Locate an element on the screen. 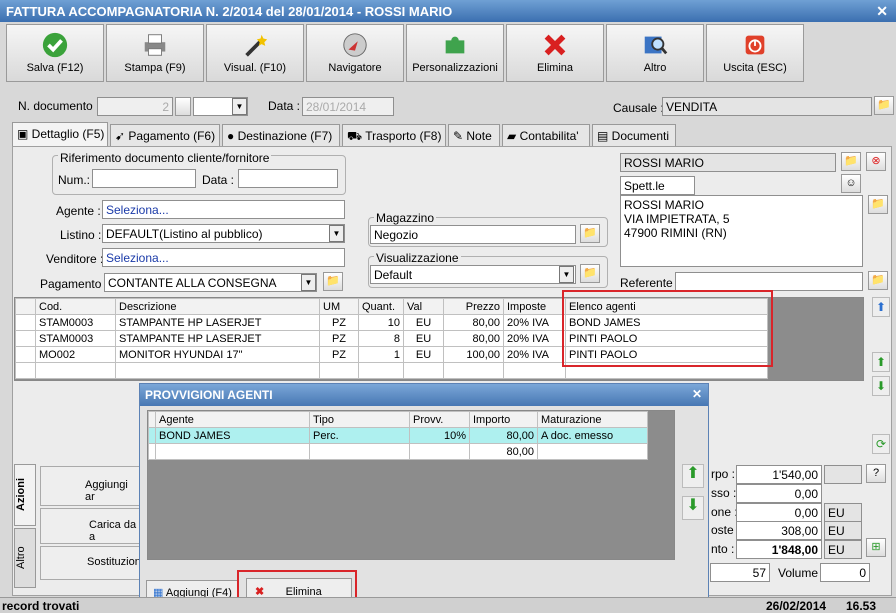 The width and height of the screenshot is (896, 613). colli-field: 57 is located at coordinates (740, 572).